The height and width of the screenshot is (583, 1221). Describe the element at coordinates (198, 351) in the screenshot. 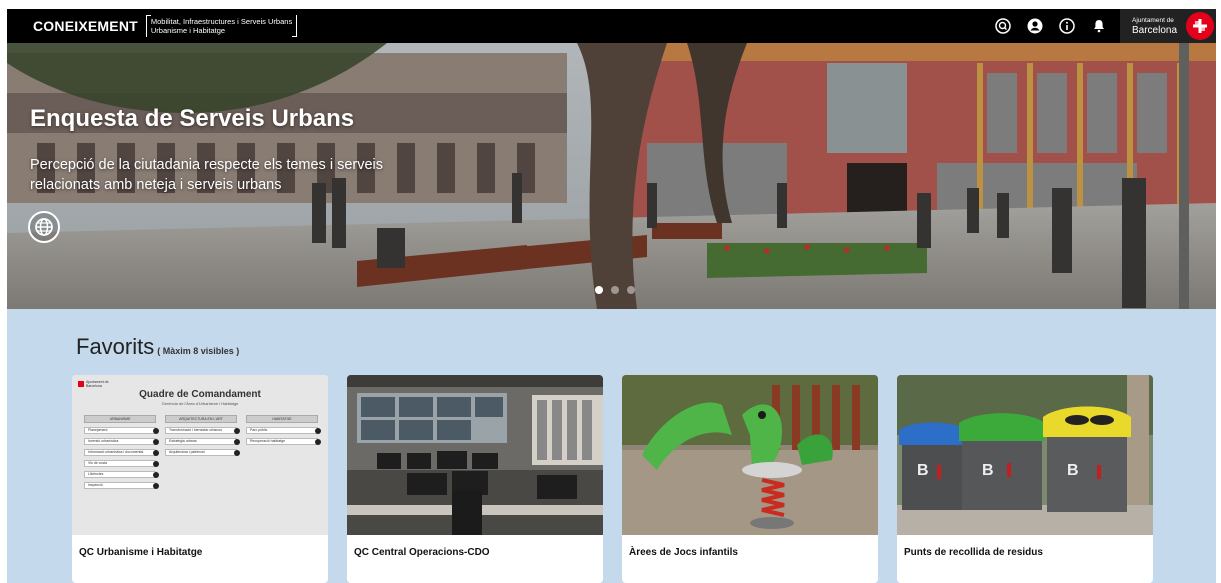

I see `favorites-note: ( Màxim 8 visibles )` at that location.